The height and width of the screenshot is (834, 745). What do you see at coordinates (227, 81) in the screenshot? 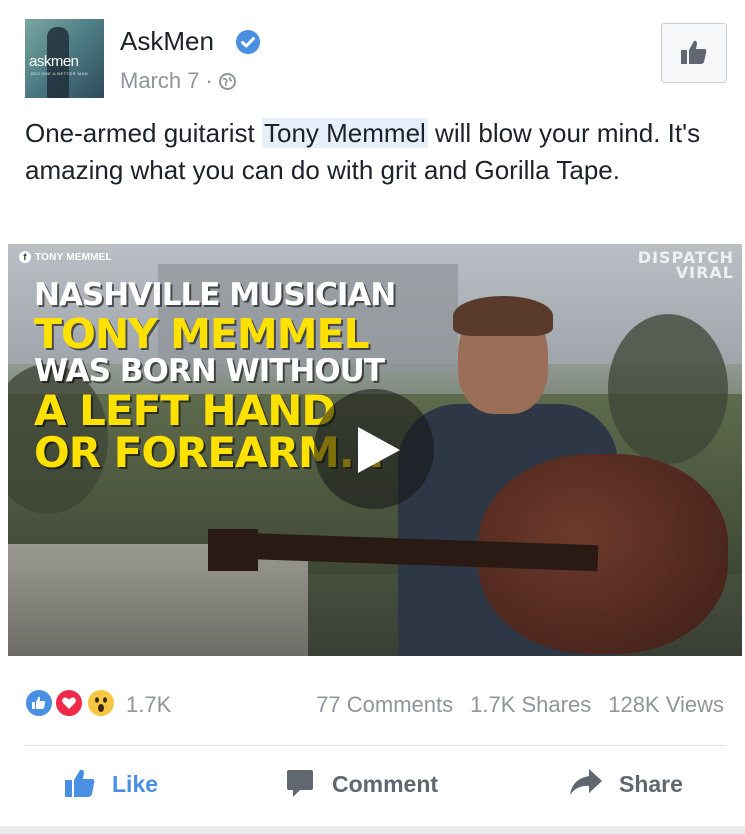
I see `globe-icon` at bounding box center [227, 81].